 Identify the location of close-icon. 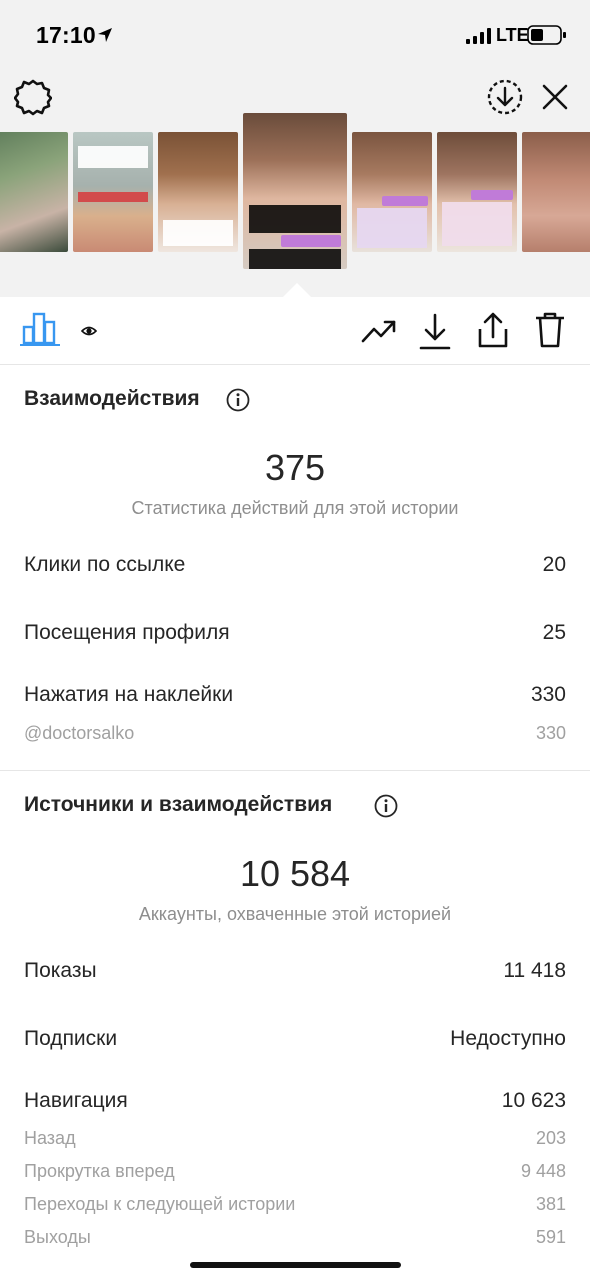
(555, 97).